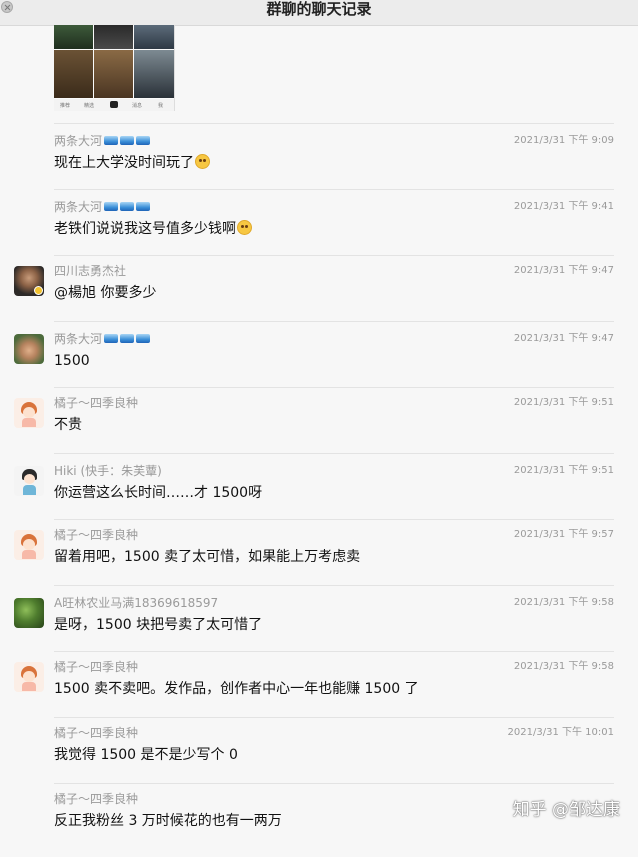 The image size is (638, 857). Describe the element at coordinates (38, 290) in the screenshot. I see `verified-badge-icon` at that location.